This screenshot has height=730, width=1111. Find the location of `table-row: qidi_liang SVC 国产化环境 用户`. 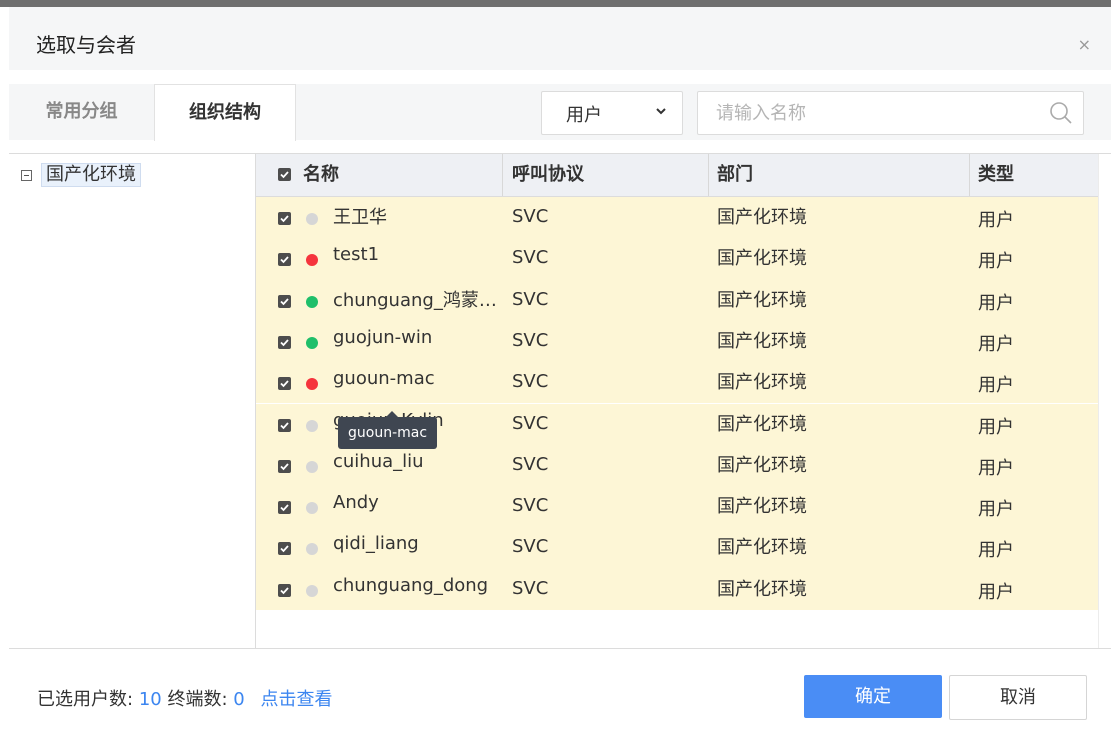

table-row: qidi_liang SVC 国产化环境 用户 is located at coordinates (677, 548).